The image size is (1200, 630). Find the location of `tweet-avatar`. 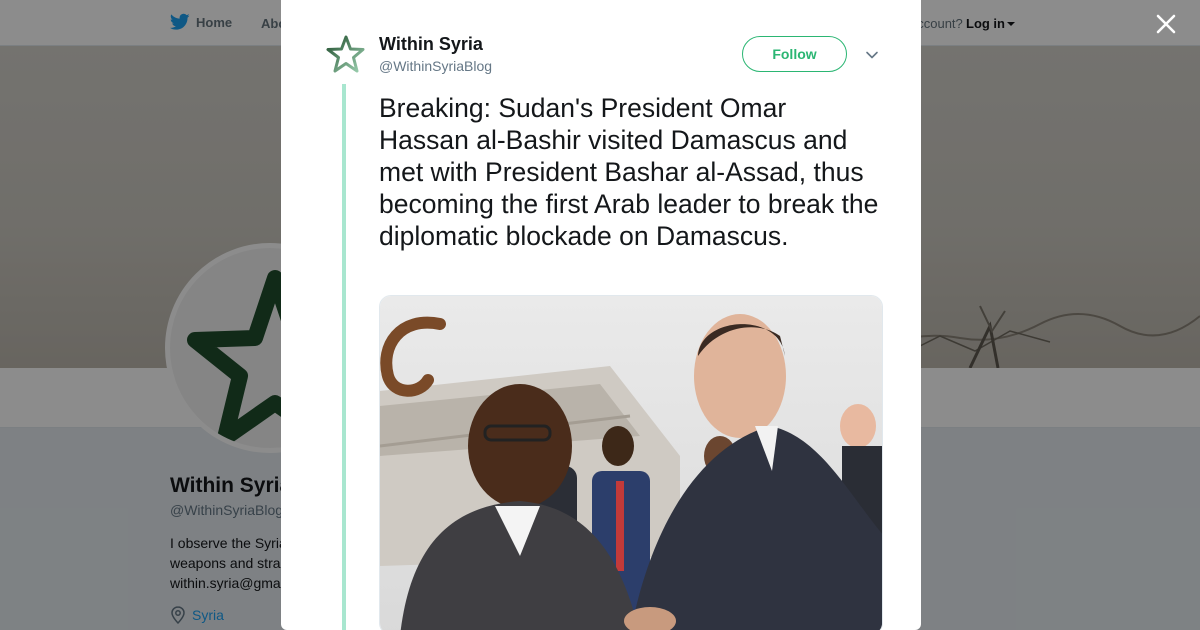

tweet-avatar is located at coordinates (345, 55).